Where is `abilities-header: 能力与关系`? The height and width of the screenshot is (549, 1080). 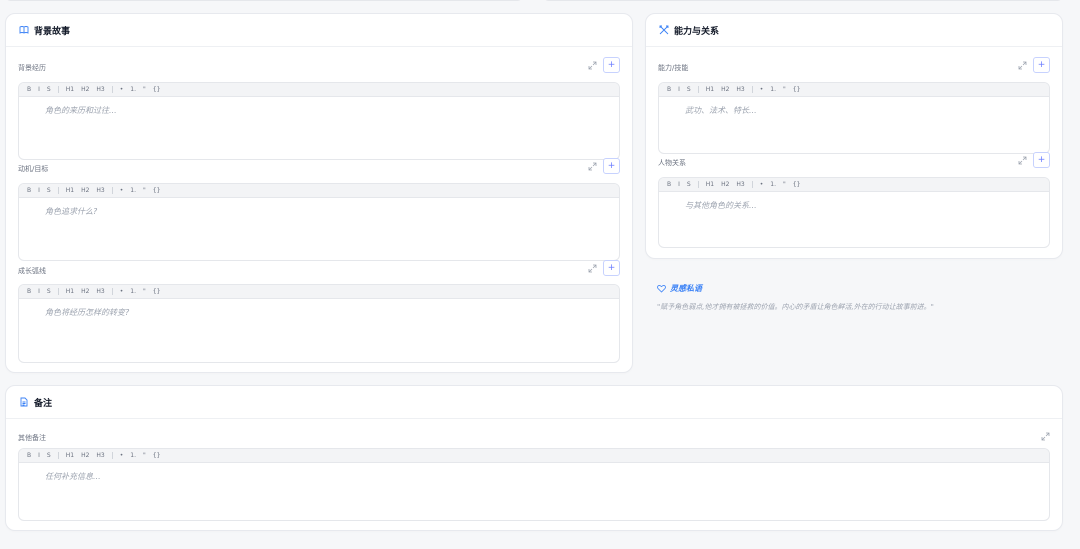 abilities-header: 能力与关系 is located at coordinates (854, 30).